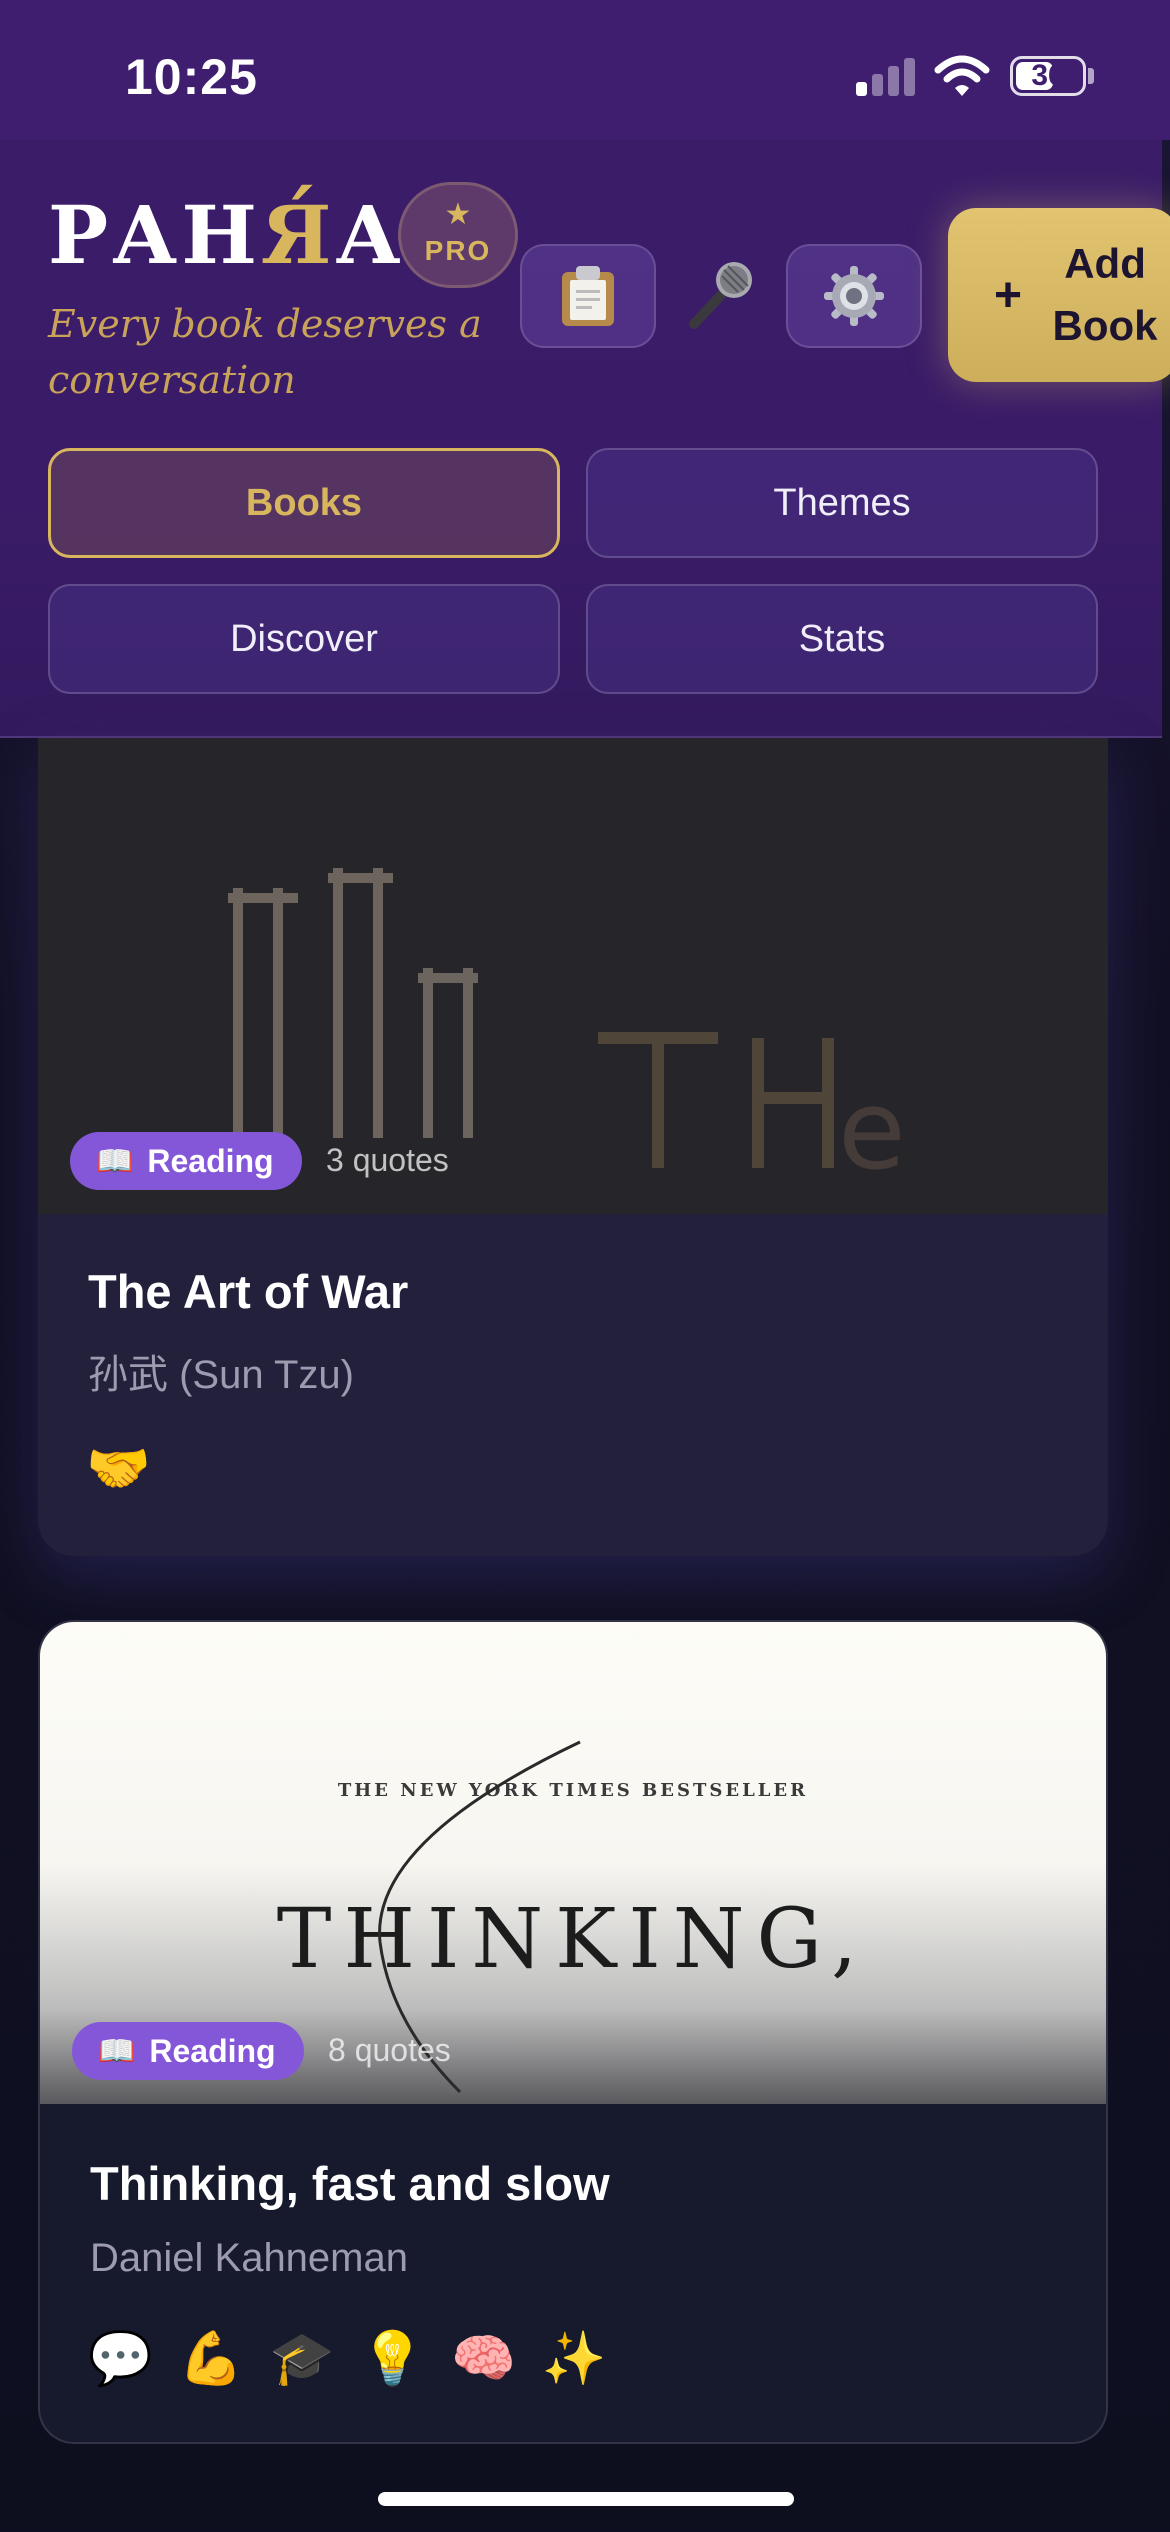  Describe the element at coordinates (842, 639) in the screenshot. I see `tab-stats: Stats` at that location.